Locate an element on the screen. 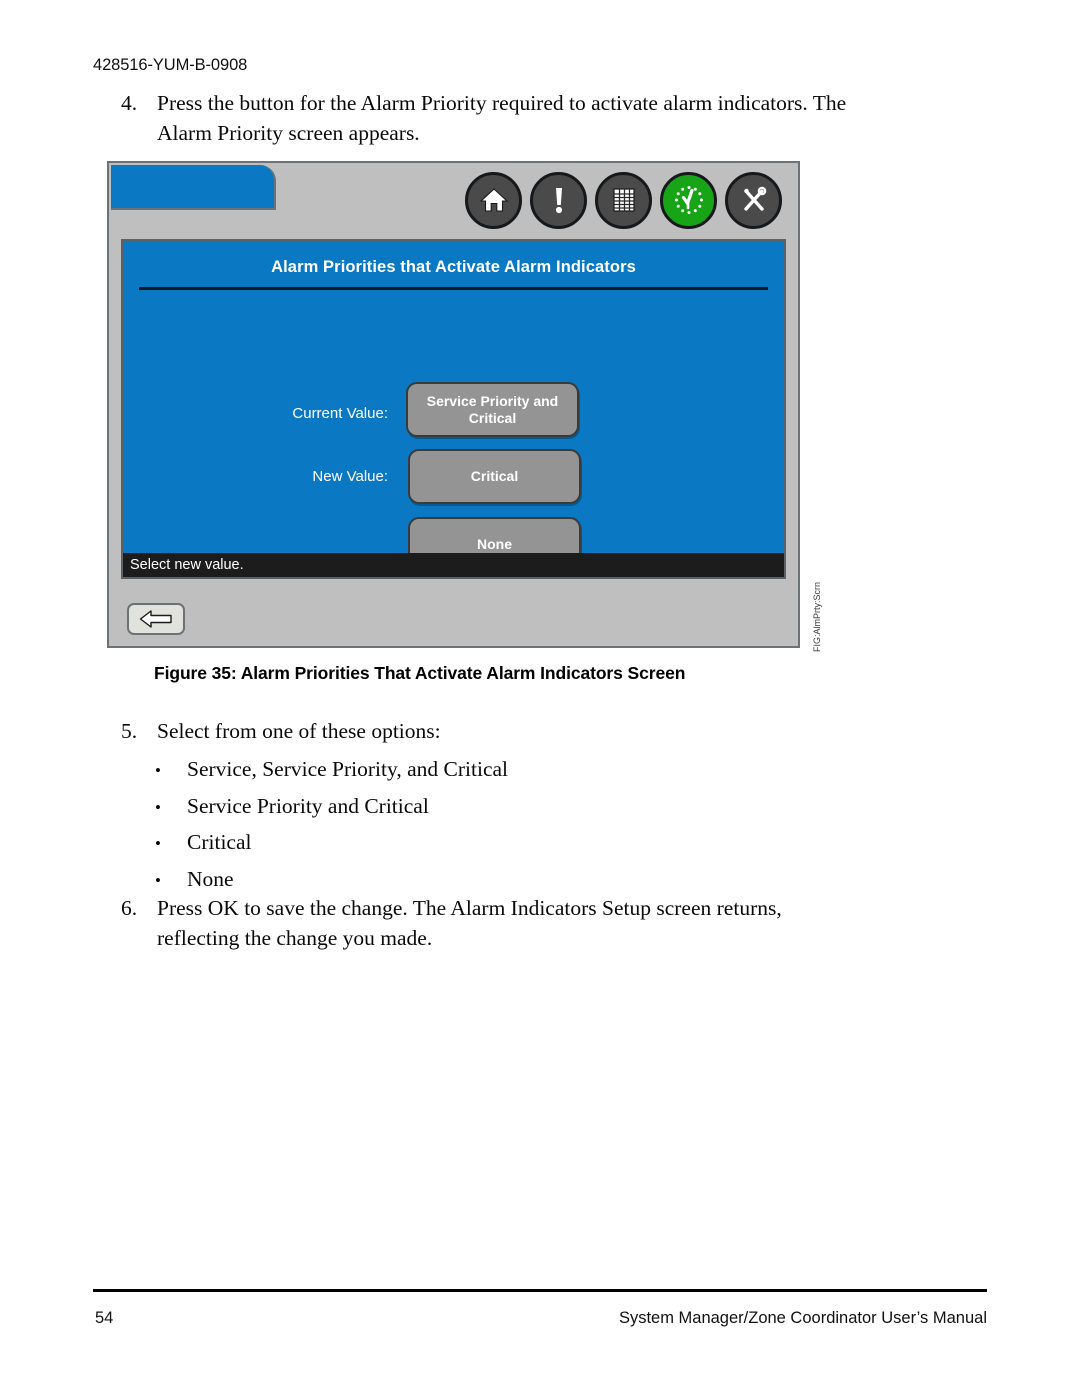 Image resolution: width=1080 pixels, height=1397 pixels. tools-icon is located at coordinates (753, 200).